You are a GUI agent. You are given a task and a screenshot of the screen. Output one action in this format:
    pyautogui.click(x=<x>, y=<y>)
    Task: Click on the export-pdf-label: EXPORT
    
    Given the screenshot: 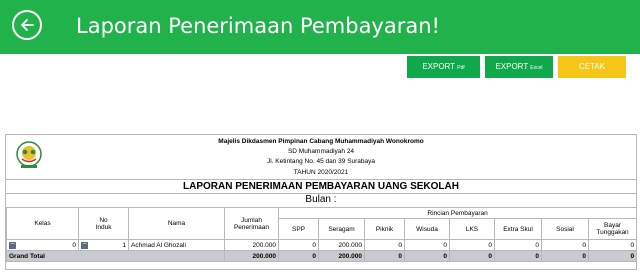 What is the action you would take?
    pyautogui.click(x=438, y=66)
    